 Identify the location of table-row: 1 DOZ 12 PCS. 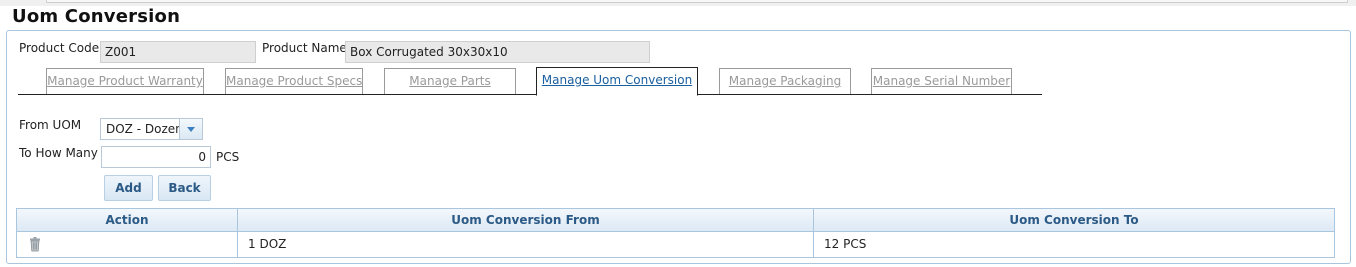
(675, 244).